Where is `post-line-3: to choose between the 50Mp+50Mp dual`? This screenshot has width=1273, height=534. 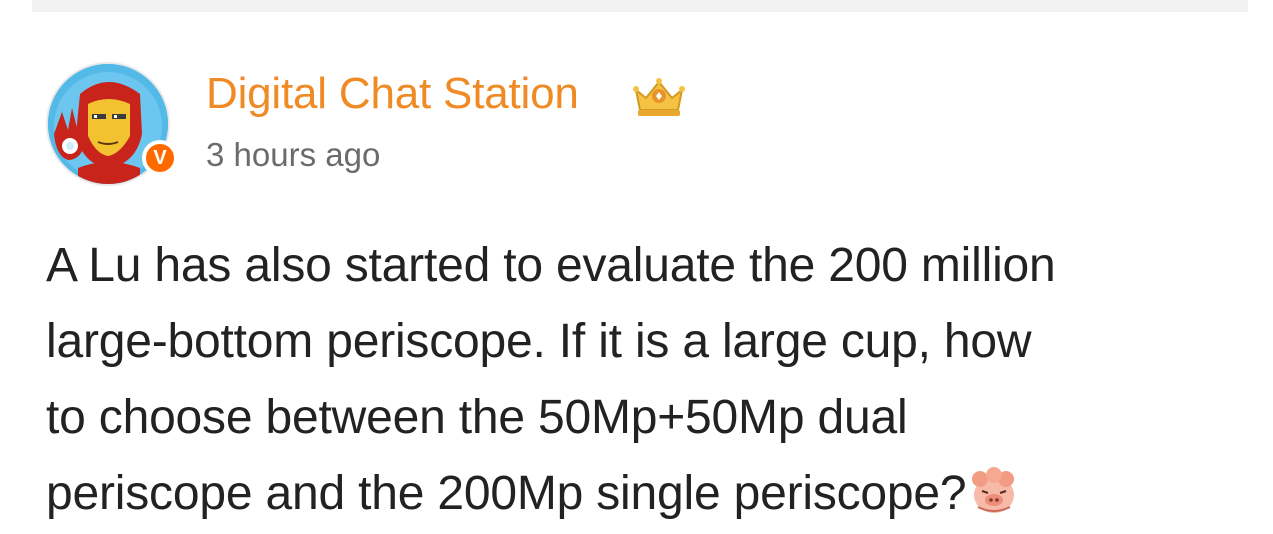 post-line-3: to choose between the 50Mp+50Mp dual is located at coordinates (477, 417).